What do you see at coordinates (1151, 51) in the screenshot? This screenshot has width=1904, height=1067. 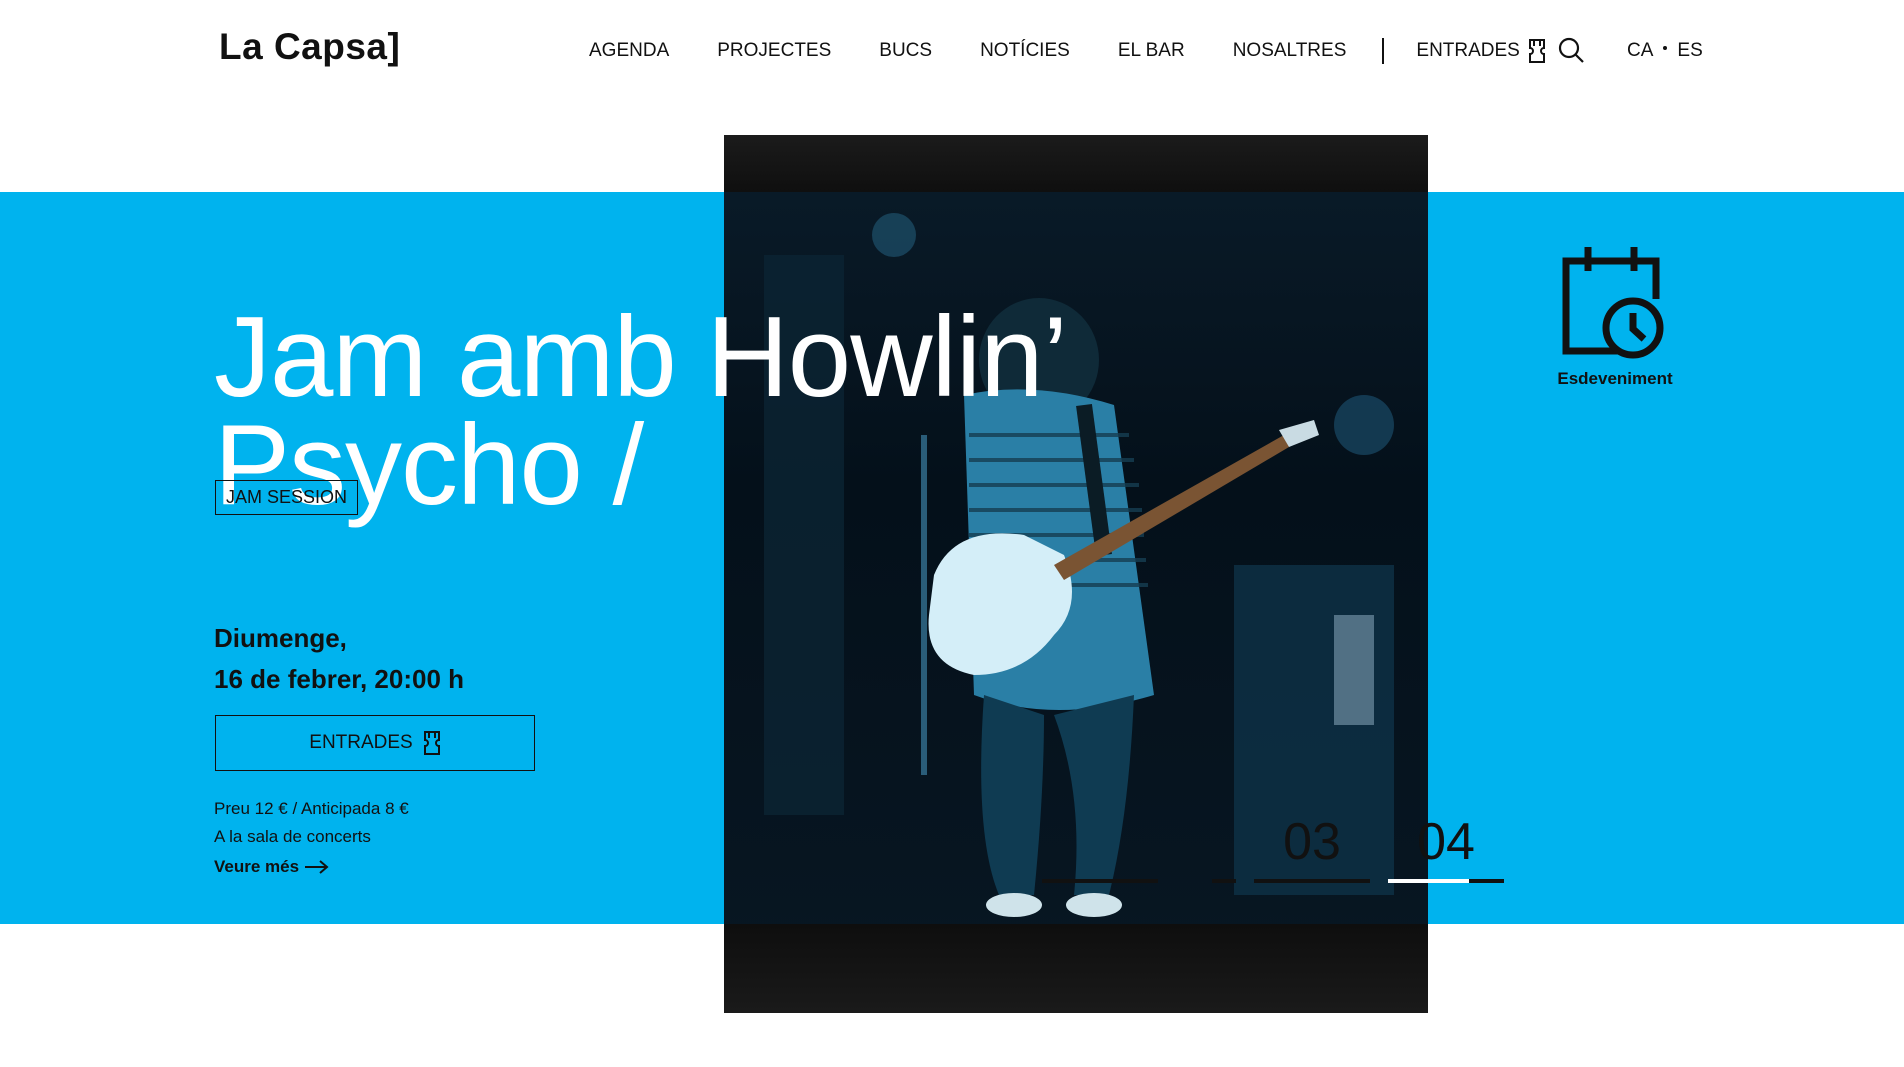 I see `nav-el-bar: EL BAR` at bounding box center [1151, 51].